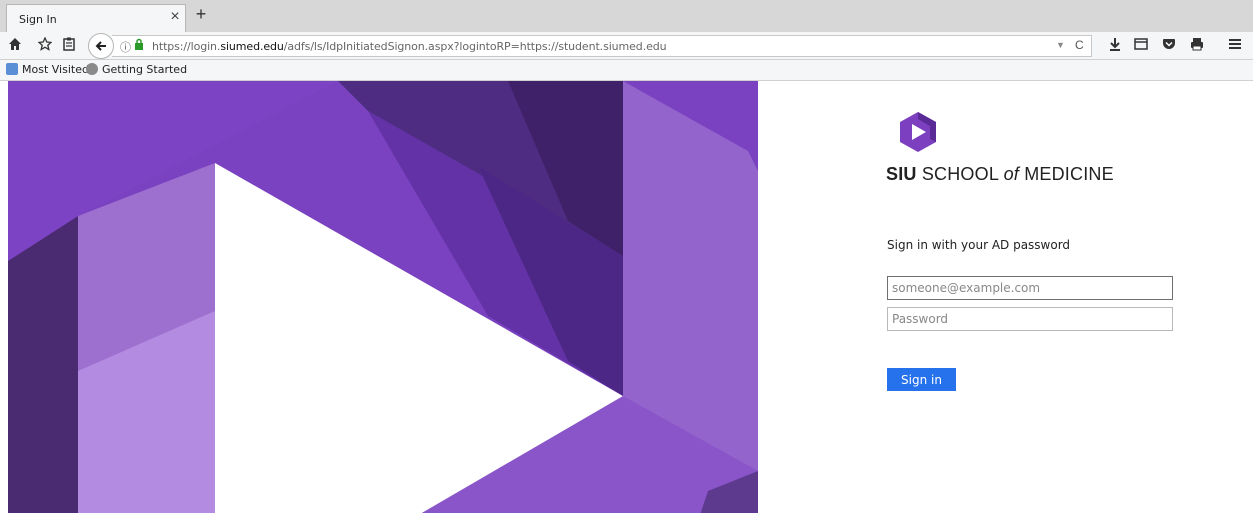  I want to click on brand-siu: SIU, so click(901, 174).